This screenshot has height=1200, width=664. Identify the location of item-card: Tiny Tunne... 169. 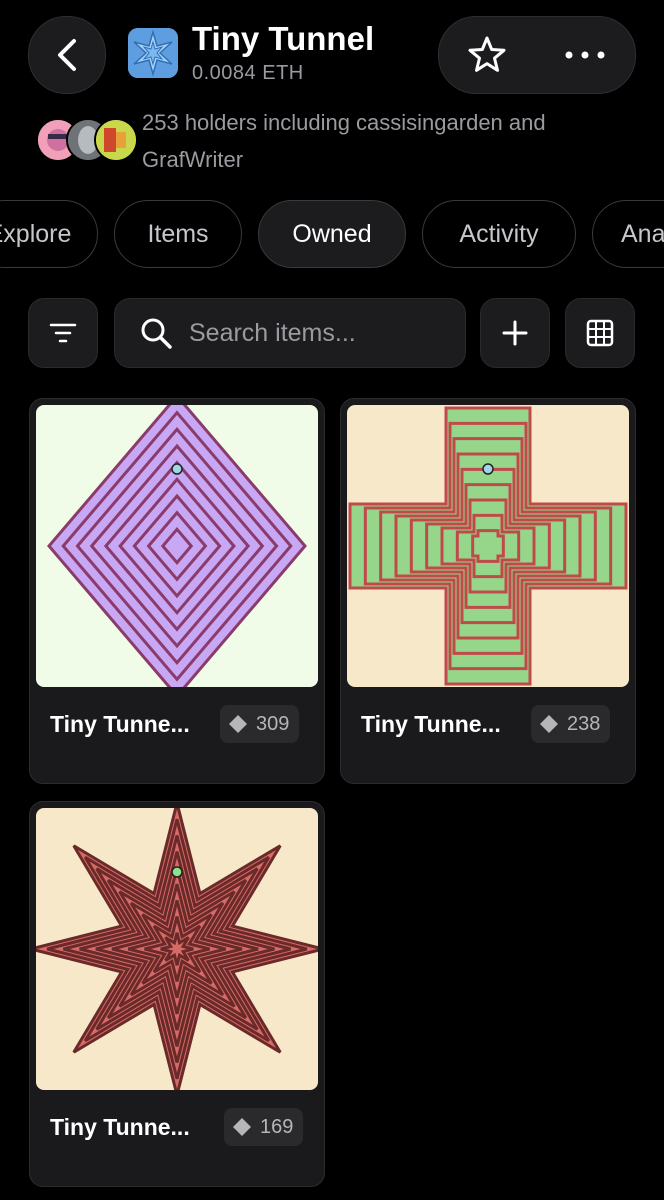
(177, 994).